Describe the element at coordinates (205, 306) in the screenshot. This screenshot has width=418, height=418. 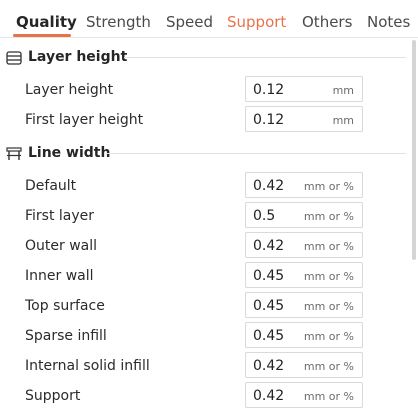
I see `setting-row-top-surface: Top surface 0.45 mm or %` at that location.